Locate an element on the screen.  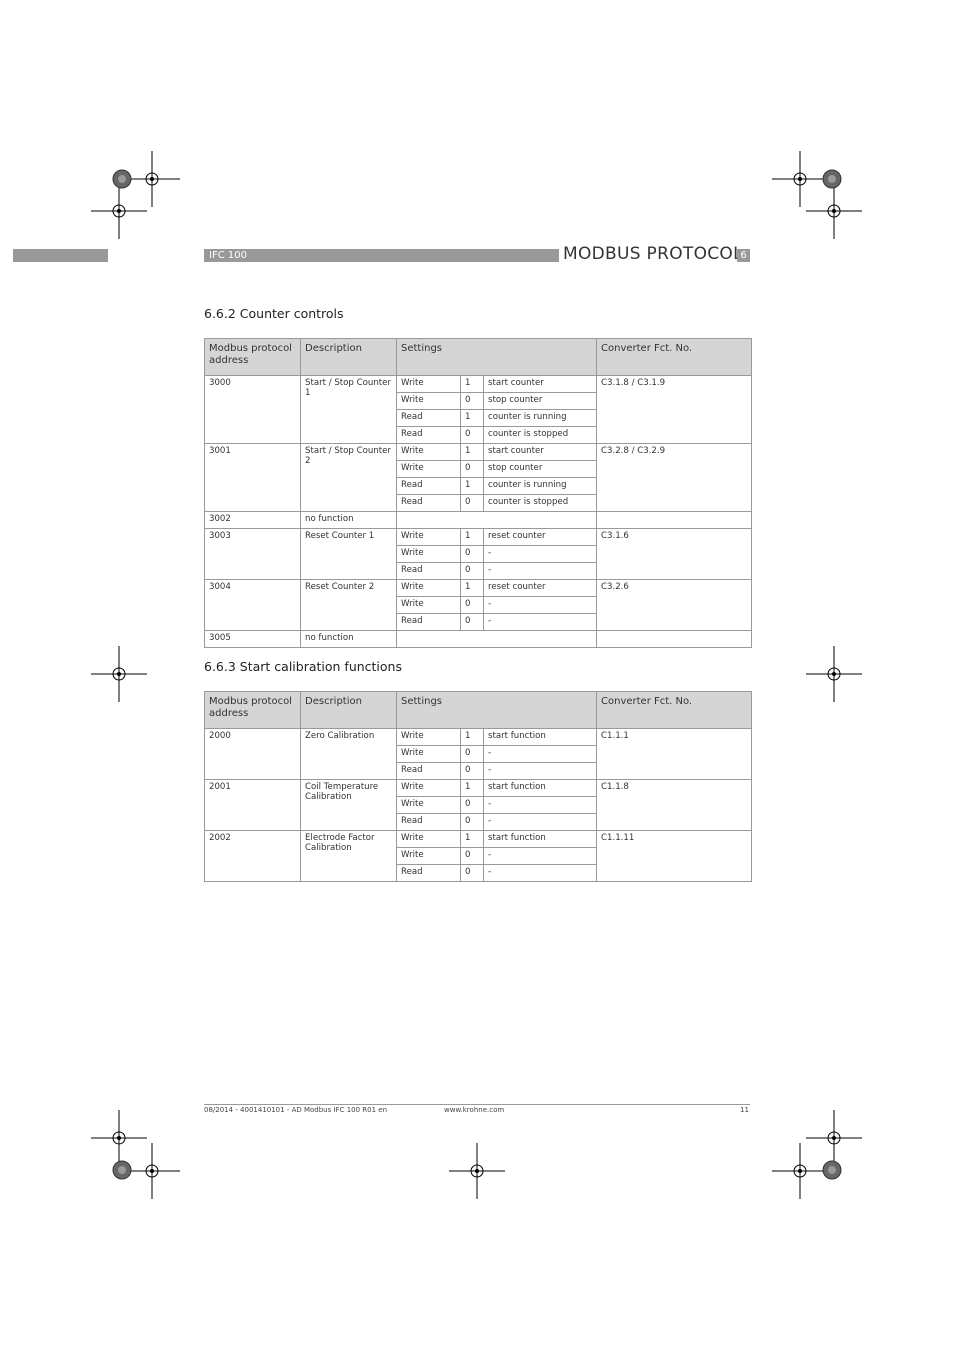
description-cell: Electrode Factor Calibration is located at coordinates (348, 856).